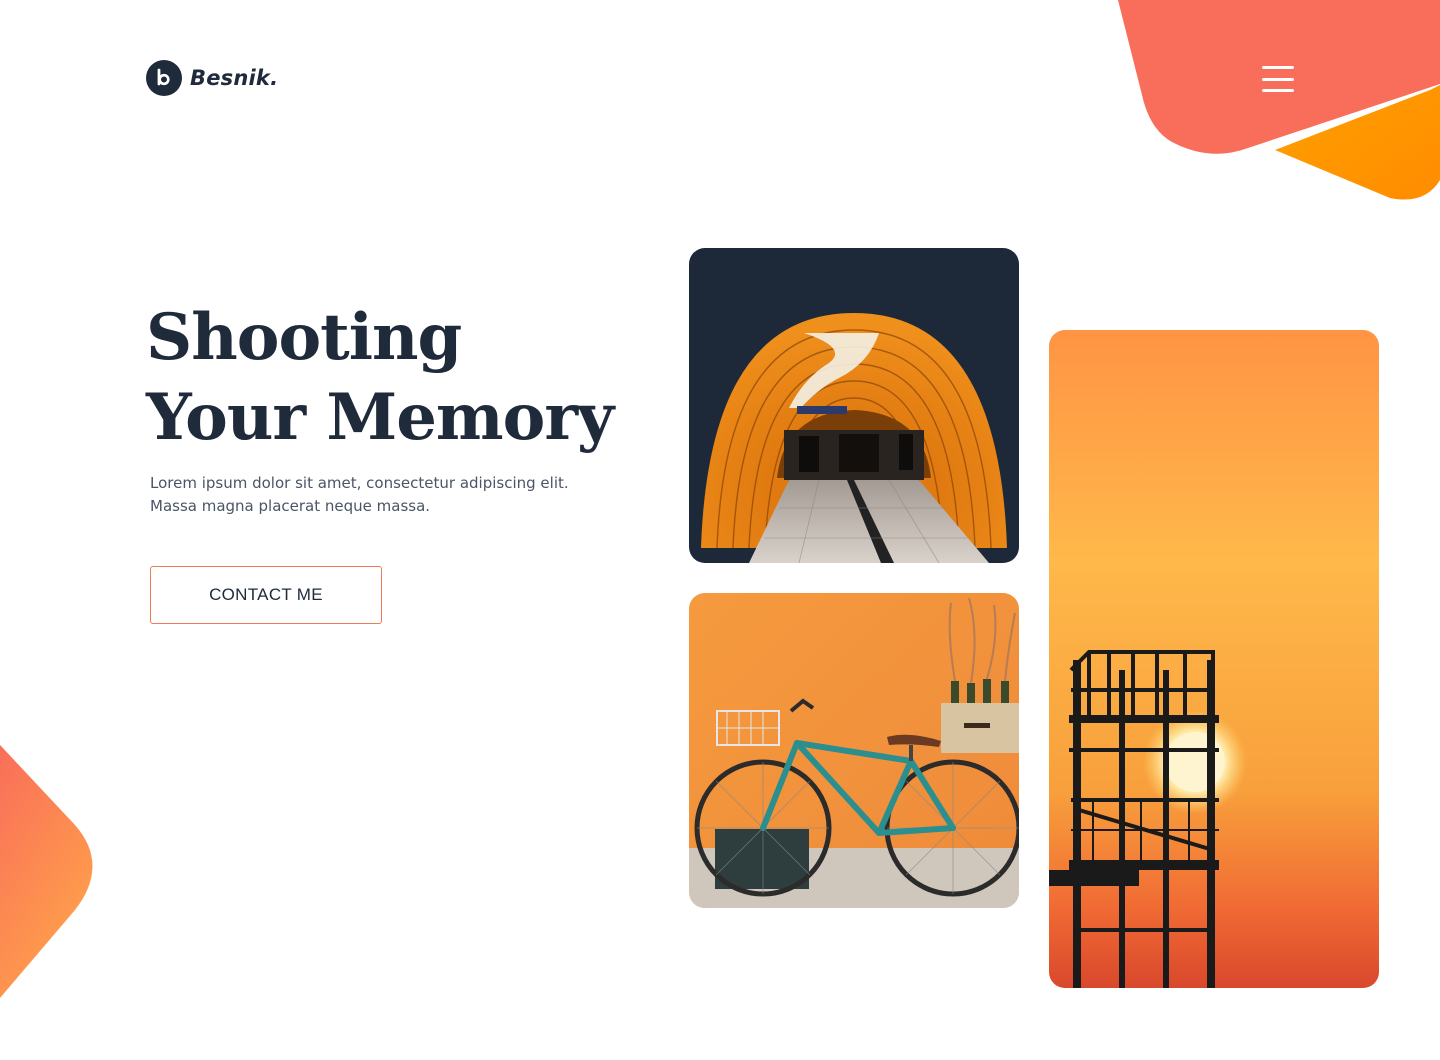 The width and height of the screenshot is (1440, 1060). What do you see at coordinates (1214, 659) in the screenshot?
I see `sunset-tower-photo` at bounding box center [1214, 659].